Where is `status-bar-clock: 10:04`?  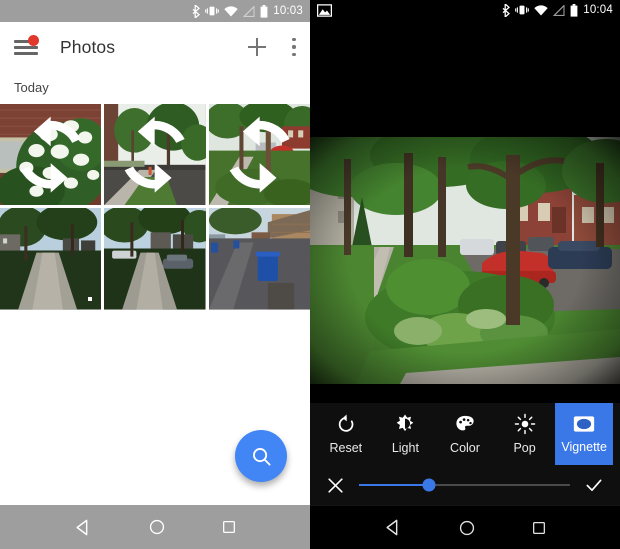 status-bar-clock: 10:04 is located at coordinates (598, 10).